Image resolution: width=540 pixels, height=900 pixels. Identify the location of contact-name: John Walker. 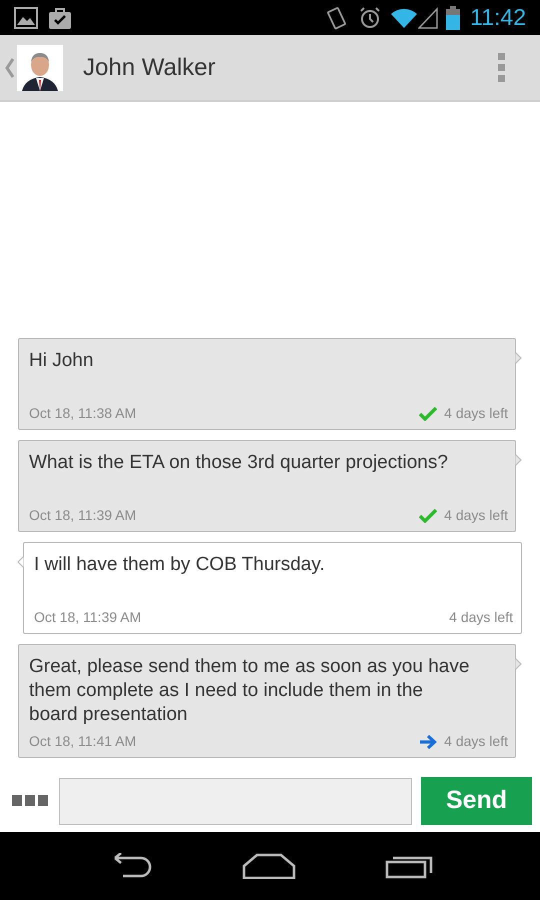
(149, 67).